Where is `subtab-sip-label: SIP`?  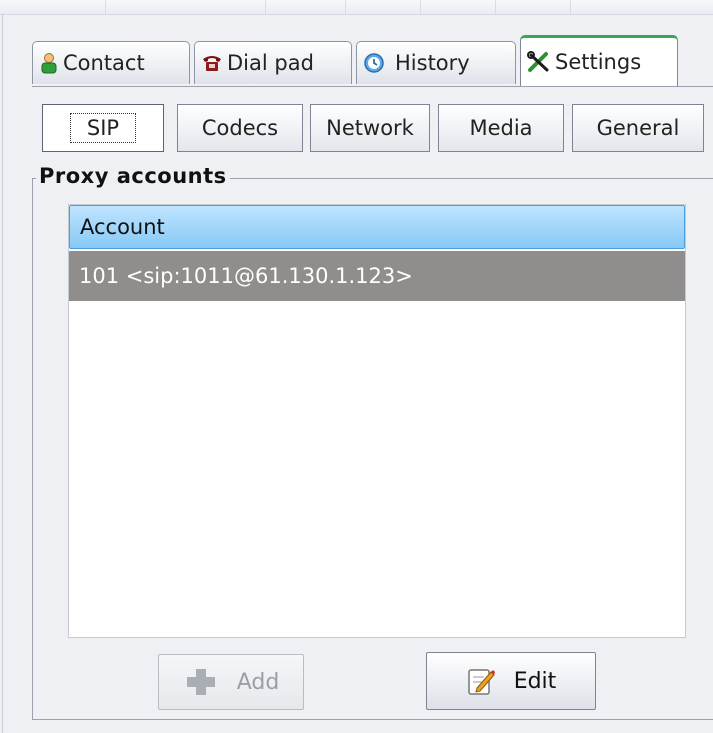
subtab-sip-label: SIP is located at coordinates (103, 128).